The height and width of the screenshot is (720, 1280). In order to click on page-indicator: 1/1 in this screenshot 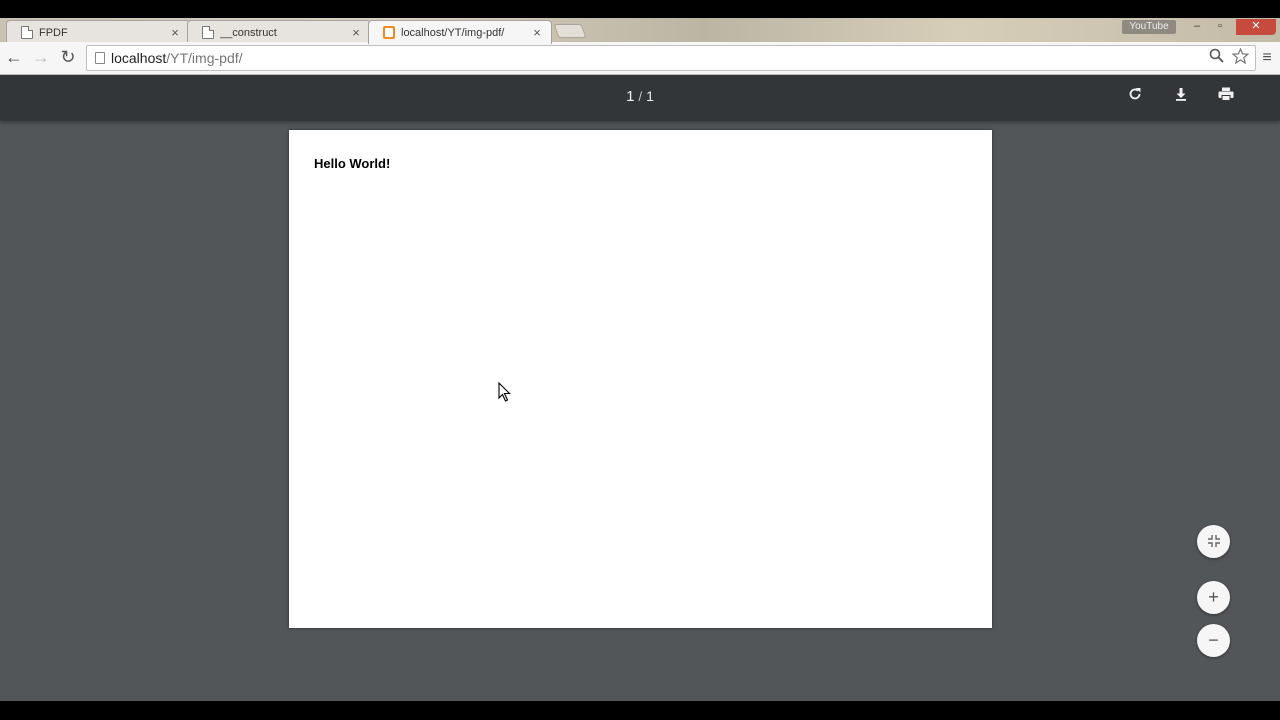, I will do `click(640, 96)`.